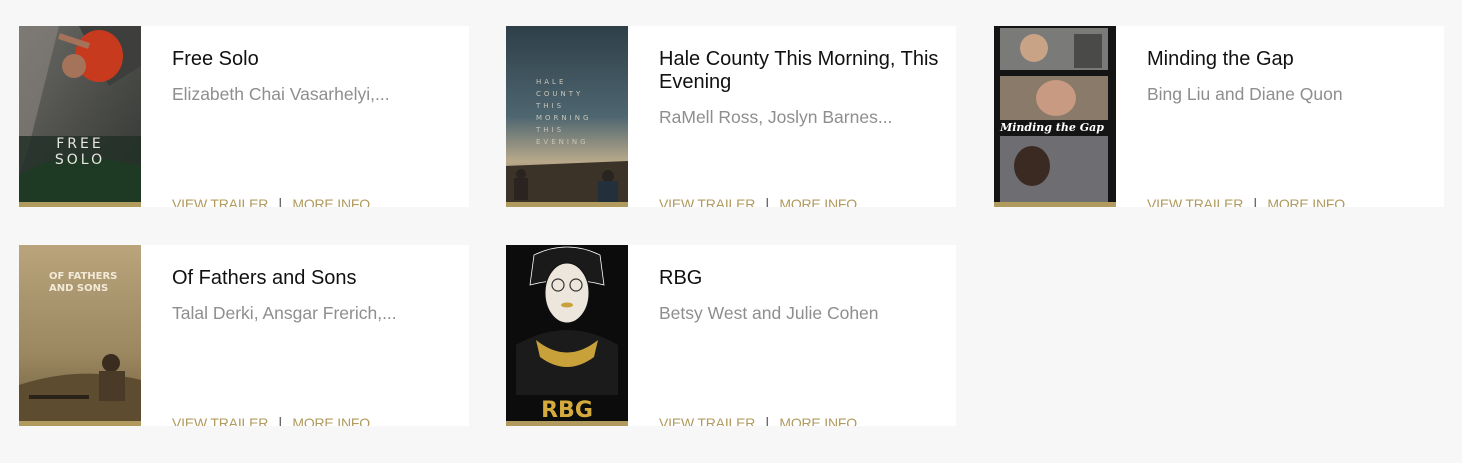 Image resolution: width=1462 pixels, height=463 pixels. Describe the element at coordinates (312, 278) in the screenshot. I see `film-title: Of Fathers and Sons` at that location.